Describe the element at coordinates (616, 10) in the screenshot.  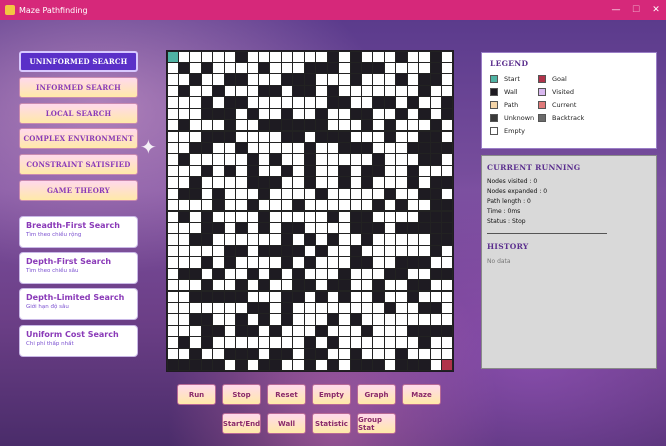
I see `minimize-icon: —` at that location.